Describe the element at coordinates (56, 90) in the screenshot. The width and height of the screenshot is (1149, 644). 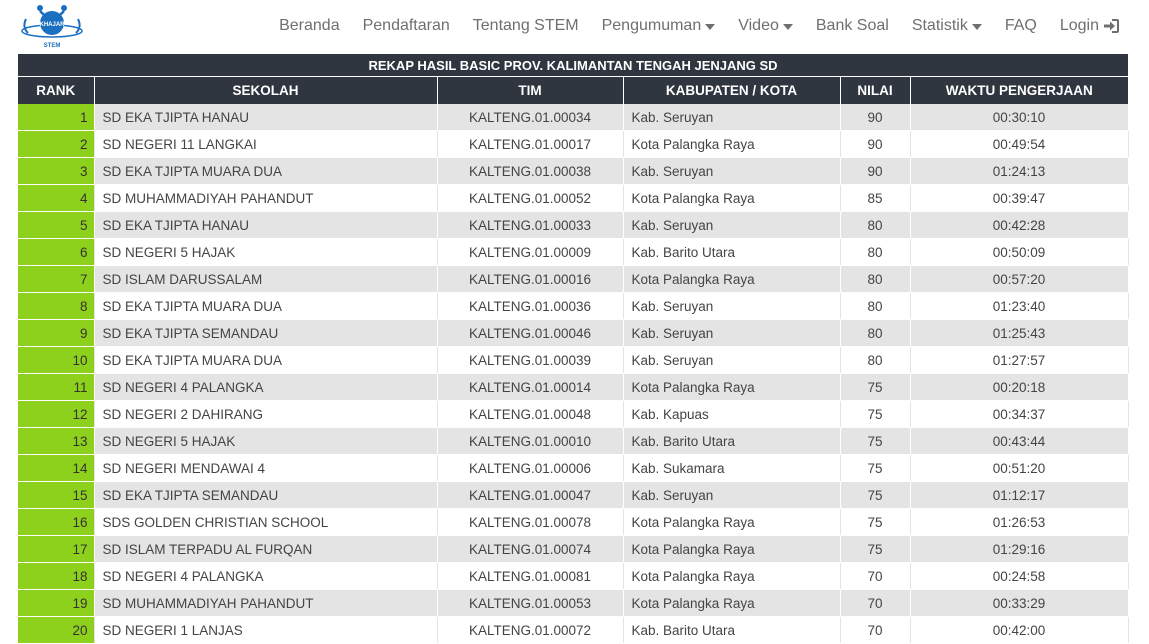
I see `header-rank: RANK` at that location.